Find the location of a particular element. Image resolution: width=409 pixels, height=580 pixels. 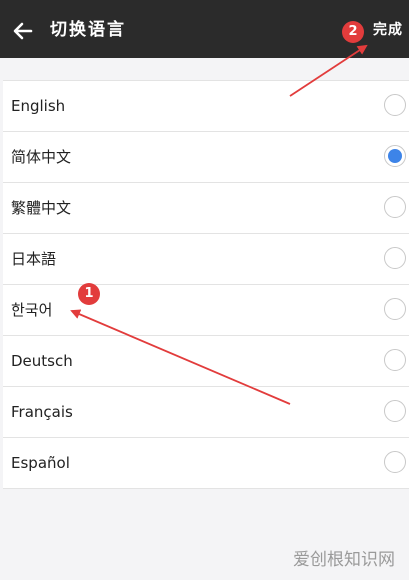

language-option-traditional-chinese: 繁體中文 is located at coordinates (206, 208).